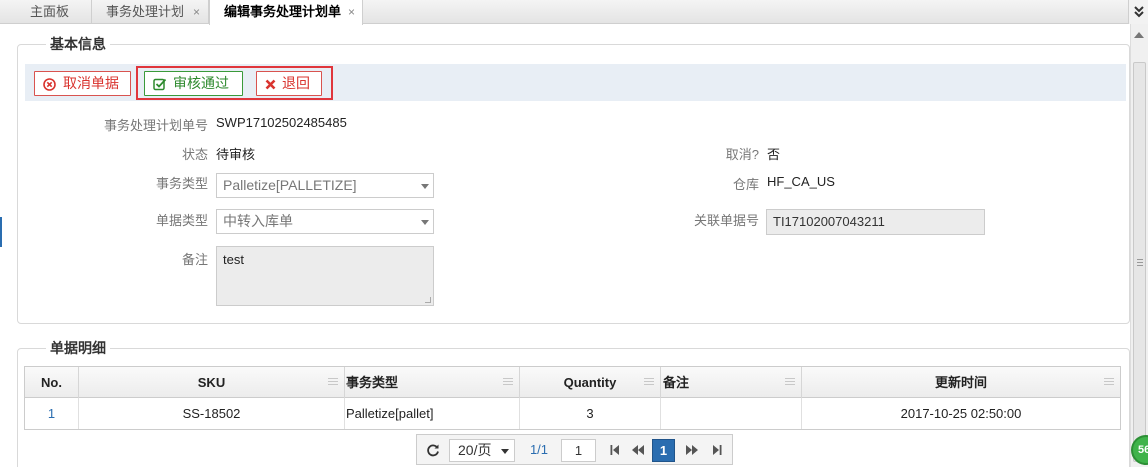 Image resolution: width=1148 pixels, height=467 pixels. Describe the element at coordinates (432, 413) in the screenshot. I see `cell-tx-type: Palletize[pallet]` at that location.